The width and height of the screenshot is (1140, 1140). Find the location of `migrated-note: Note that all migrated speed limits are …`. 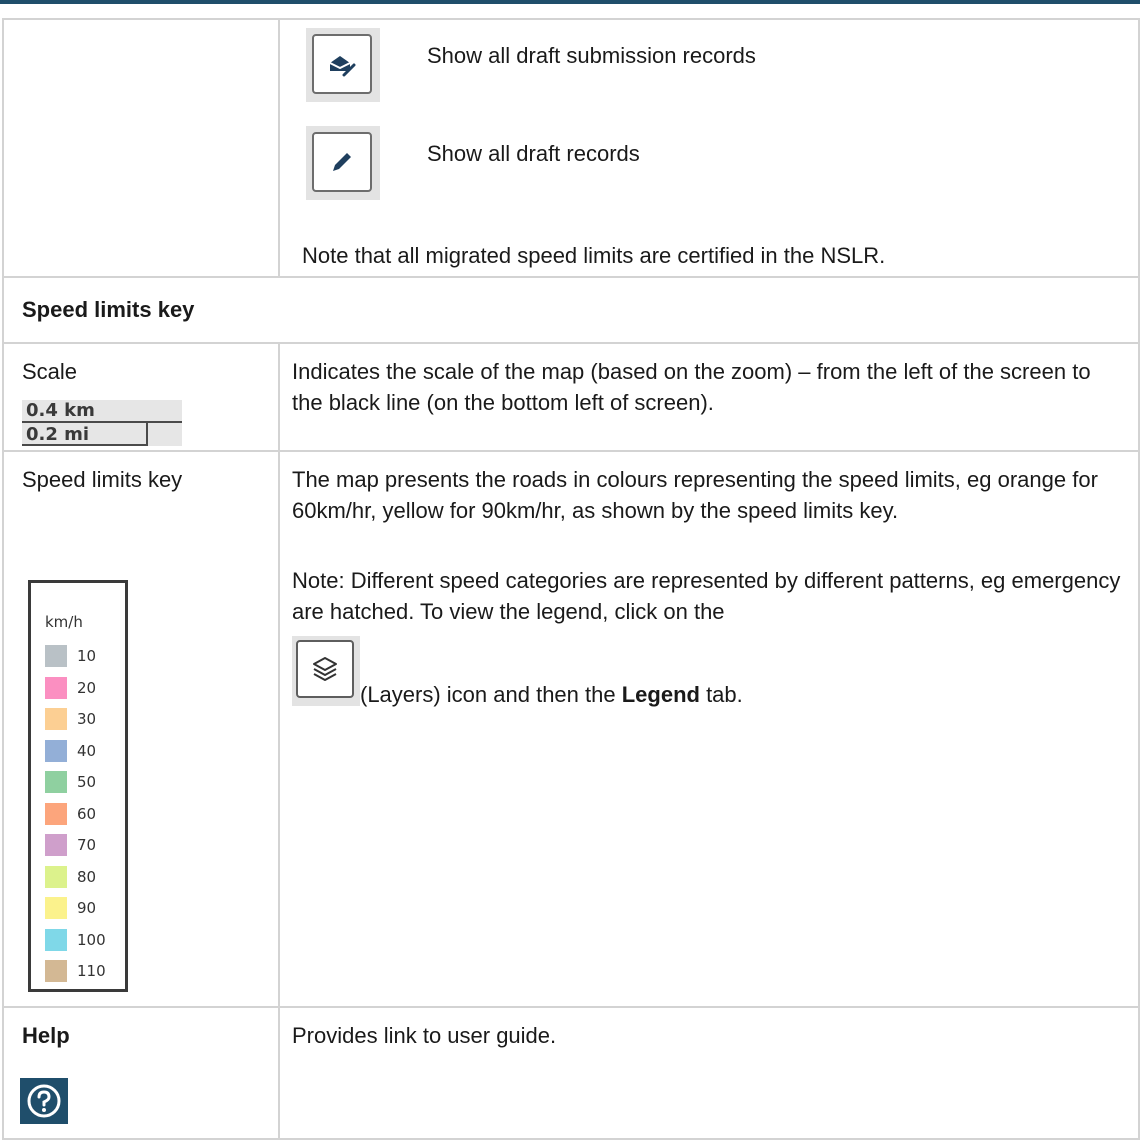

migrated-note: Note that all migrated speed limits are … is located at coordinates (594, 255).